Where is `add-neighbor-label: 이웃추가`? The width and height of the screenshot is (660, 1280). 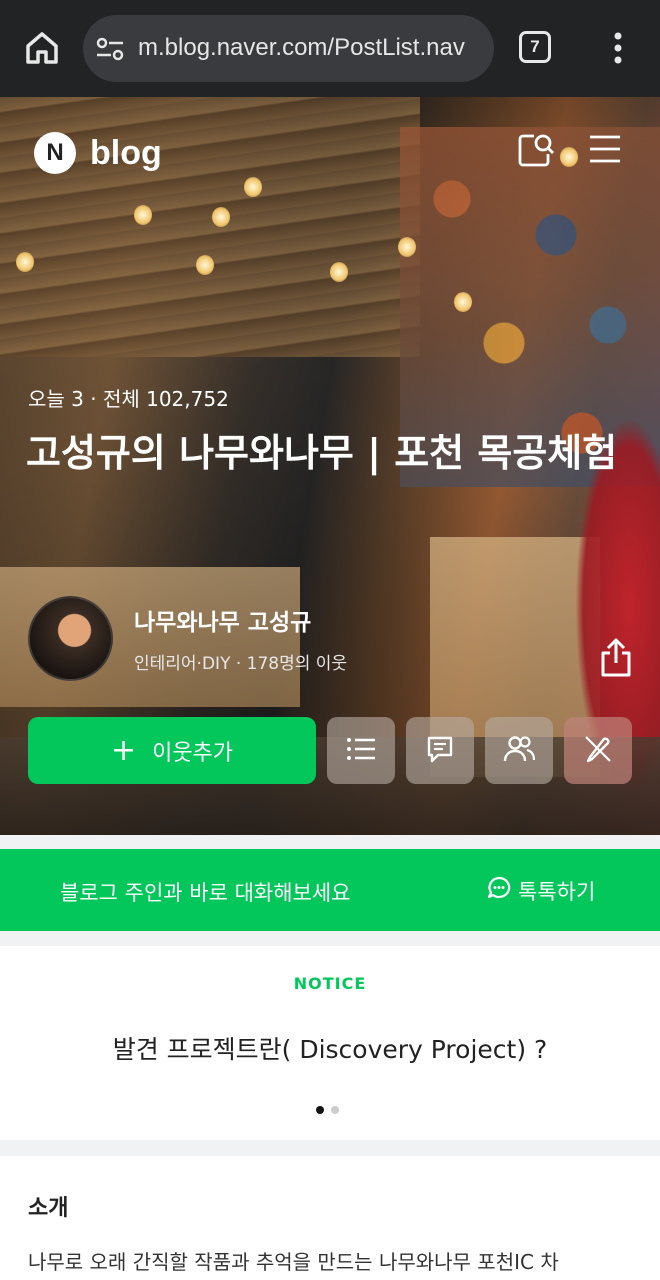 add-neighbor-label: 이웃추가 is located at coordinates (193, 753).